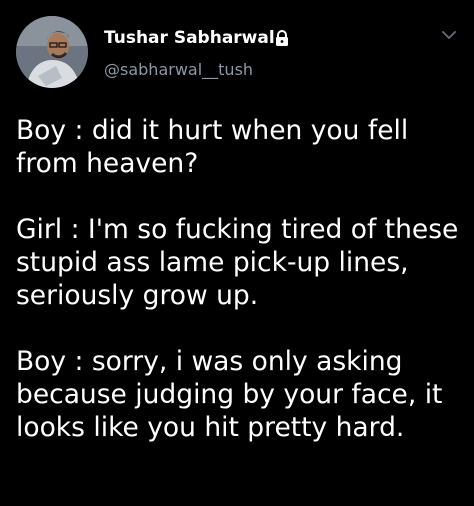  Describe the element at coordinates (282, 37) in the screenshot. I see `lock-icon` at that location.